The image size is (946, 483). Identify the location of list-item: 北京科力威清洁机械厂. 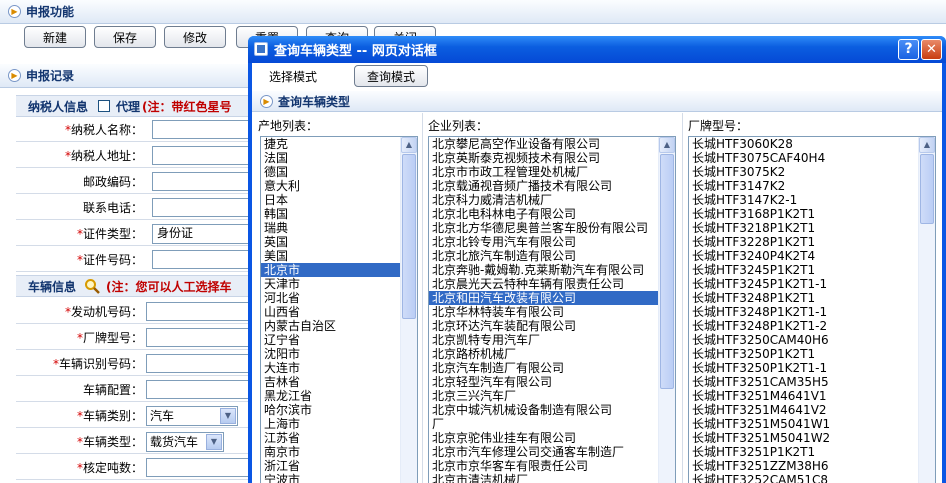
(552, 200).